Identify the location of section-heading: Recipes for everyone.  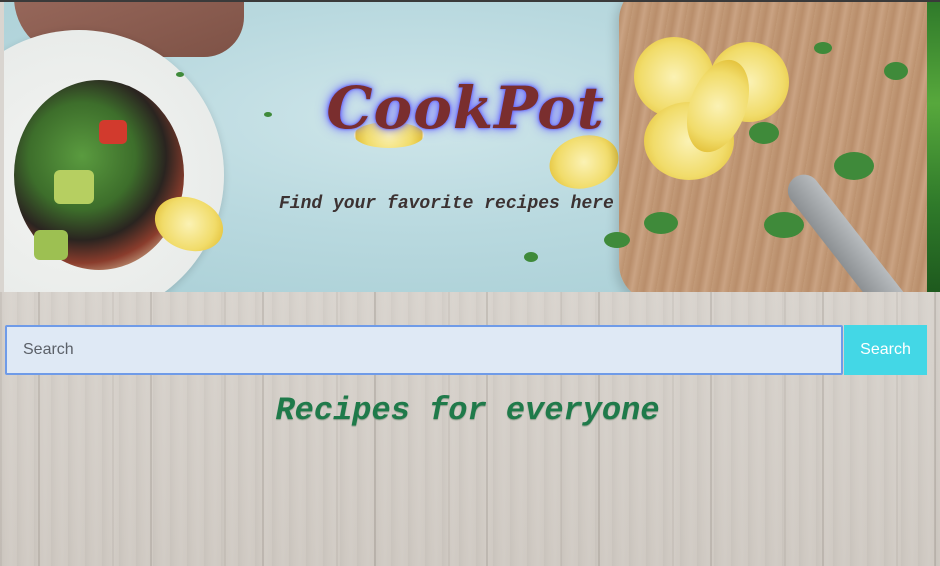
(467, 410).